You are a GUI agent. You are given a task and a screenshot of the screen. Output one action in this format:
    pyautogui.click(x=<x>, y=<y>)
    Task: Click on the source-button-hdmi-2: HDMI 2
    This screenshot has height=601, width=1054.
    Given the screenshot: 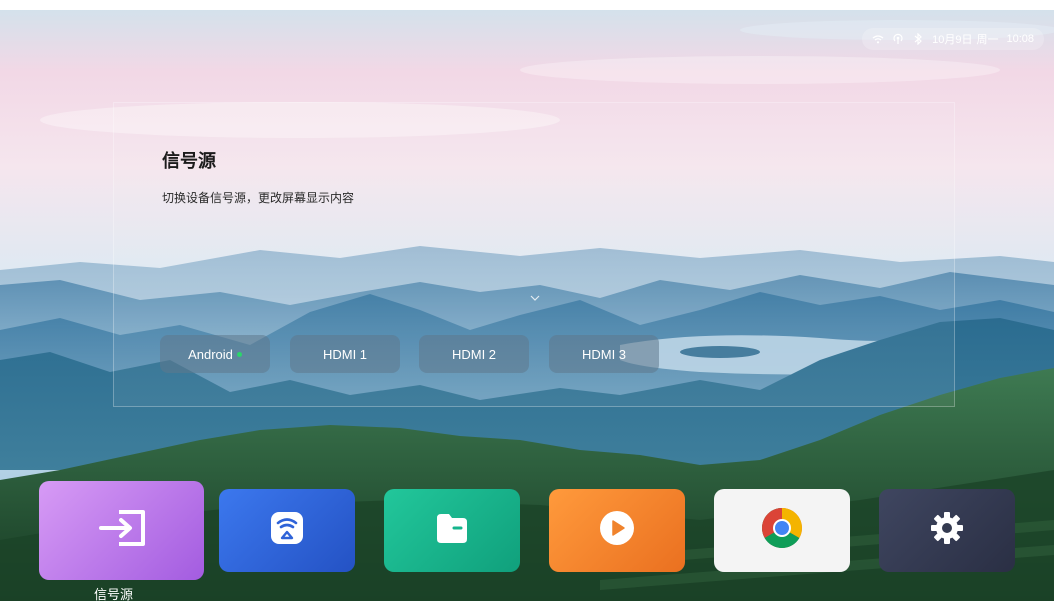 What is the action you would take?
    pyautogui.click(x=474, y=354)
    